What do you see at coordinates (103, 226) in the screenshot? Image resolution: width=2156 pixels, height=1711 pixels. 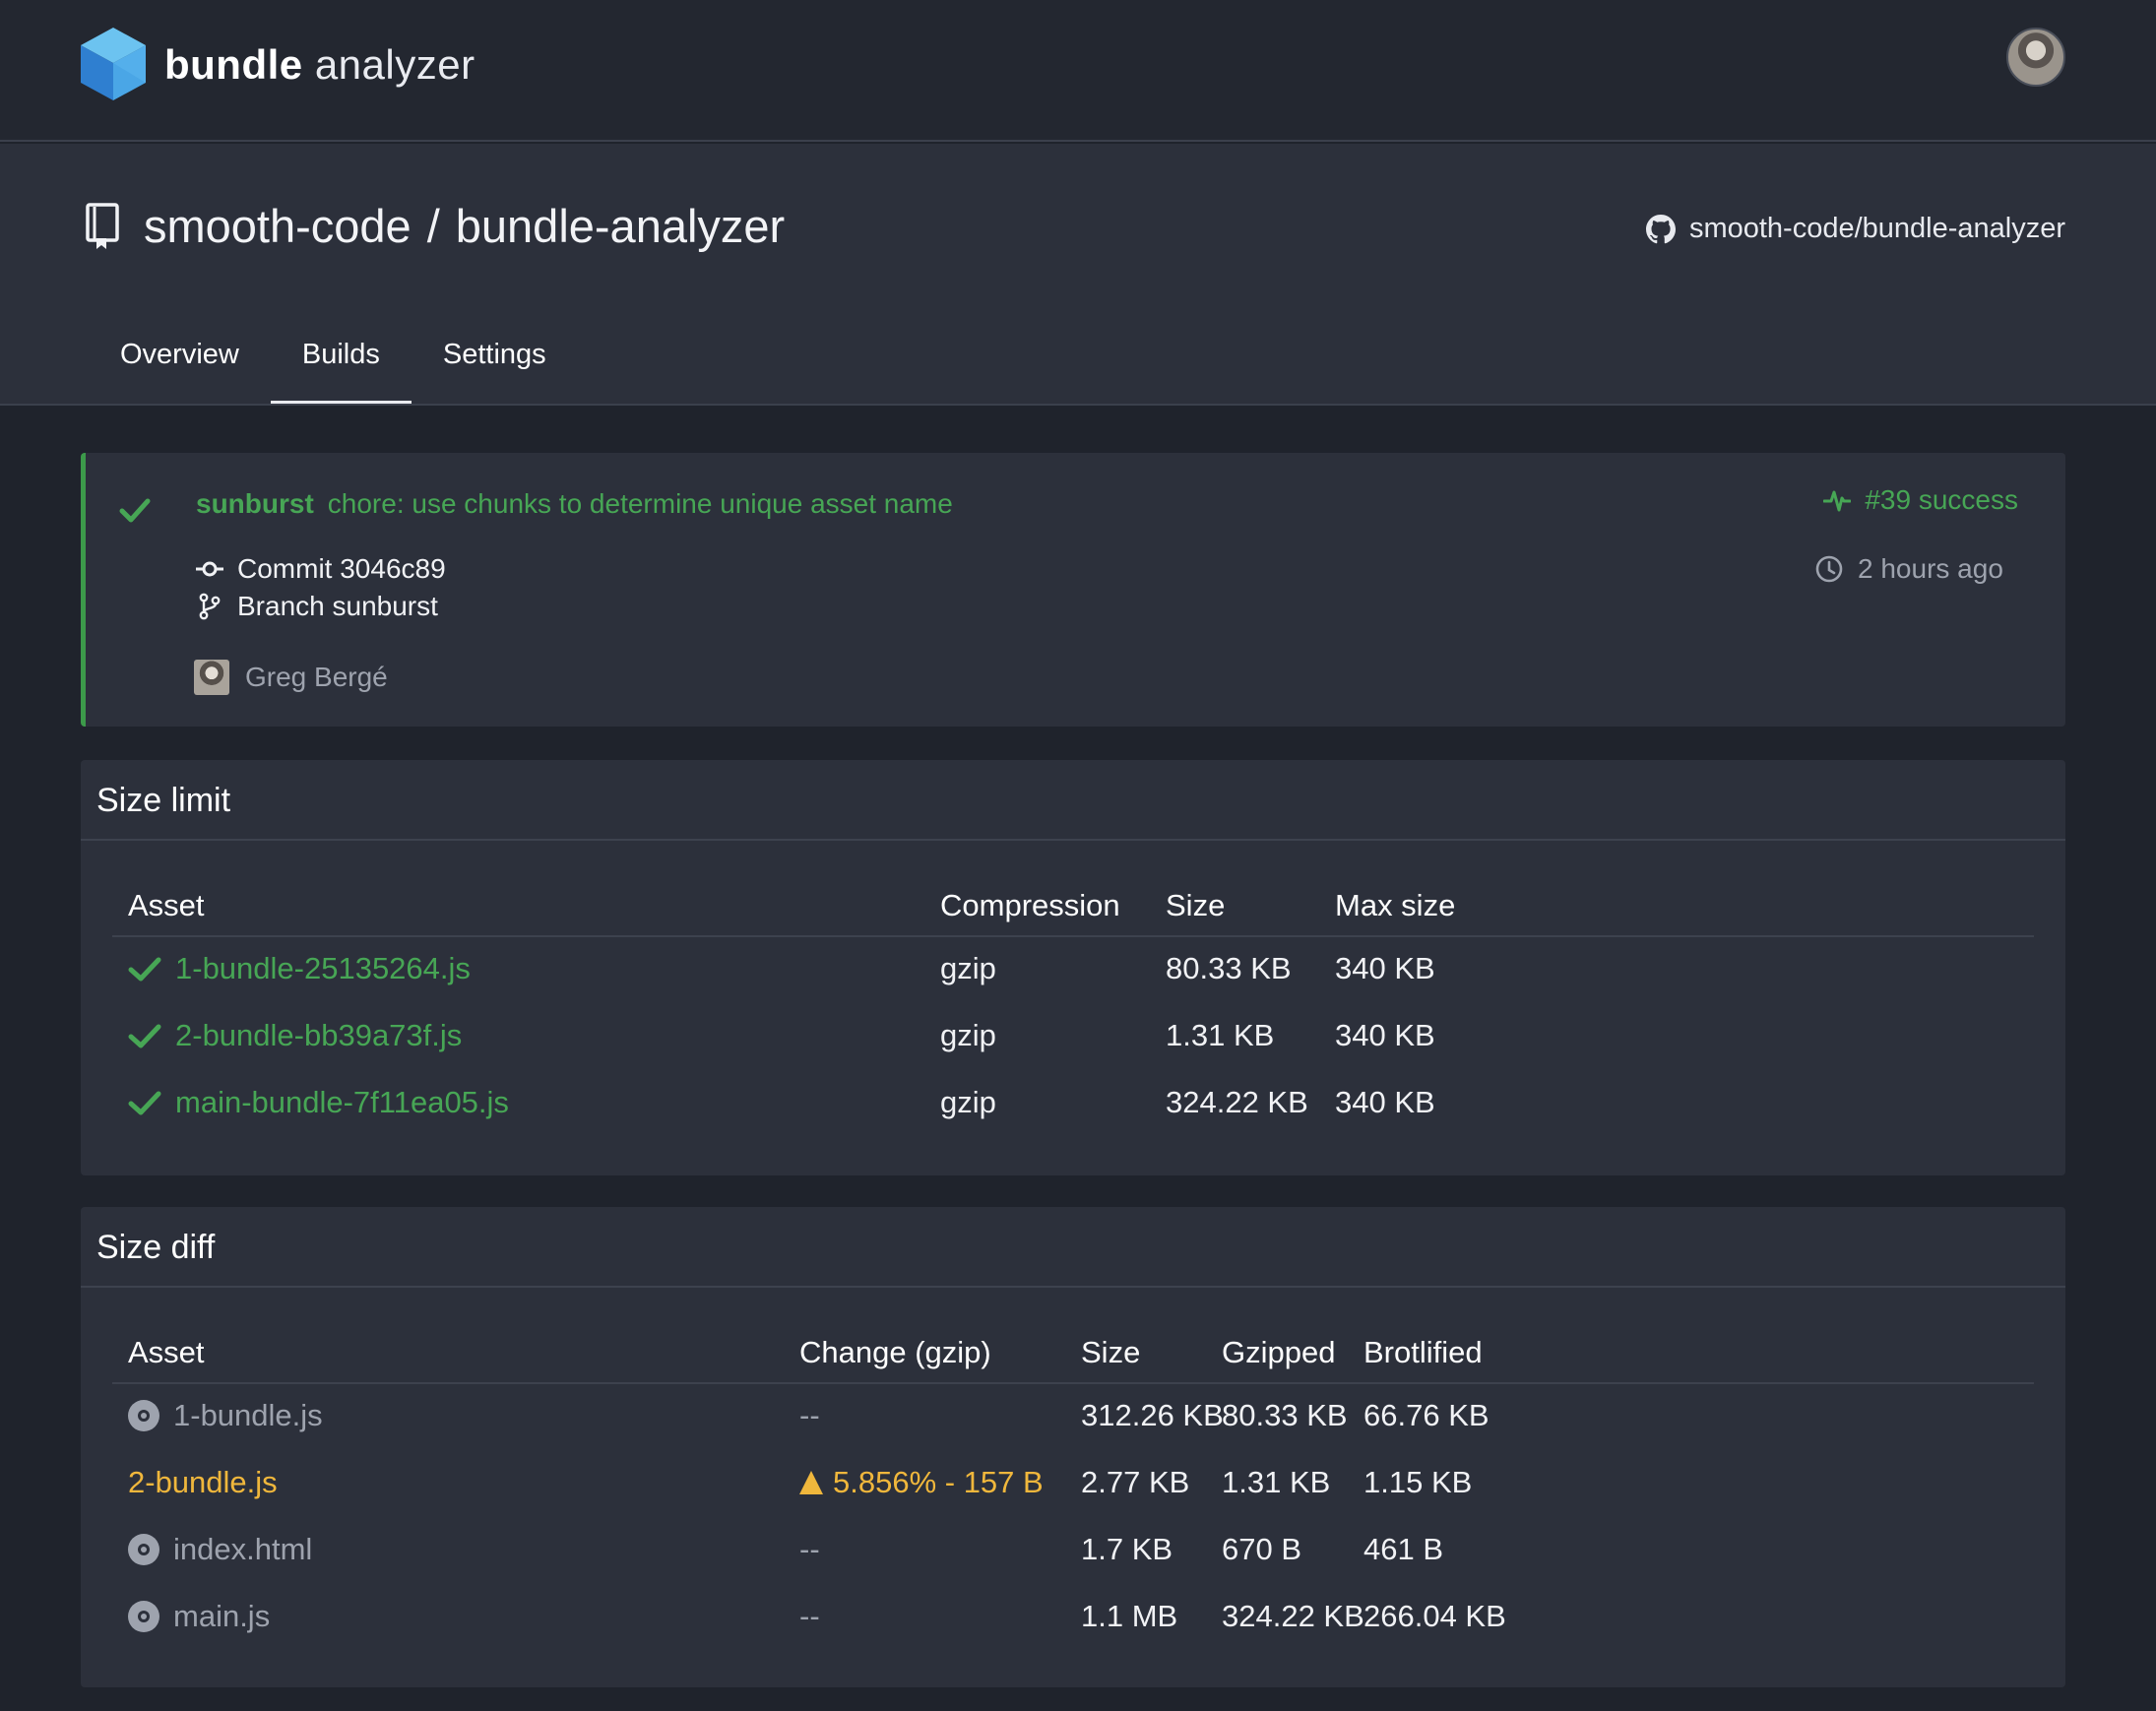 I see `repo-book-icon` at bounding box center [103, 226].